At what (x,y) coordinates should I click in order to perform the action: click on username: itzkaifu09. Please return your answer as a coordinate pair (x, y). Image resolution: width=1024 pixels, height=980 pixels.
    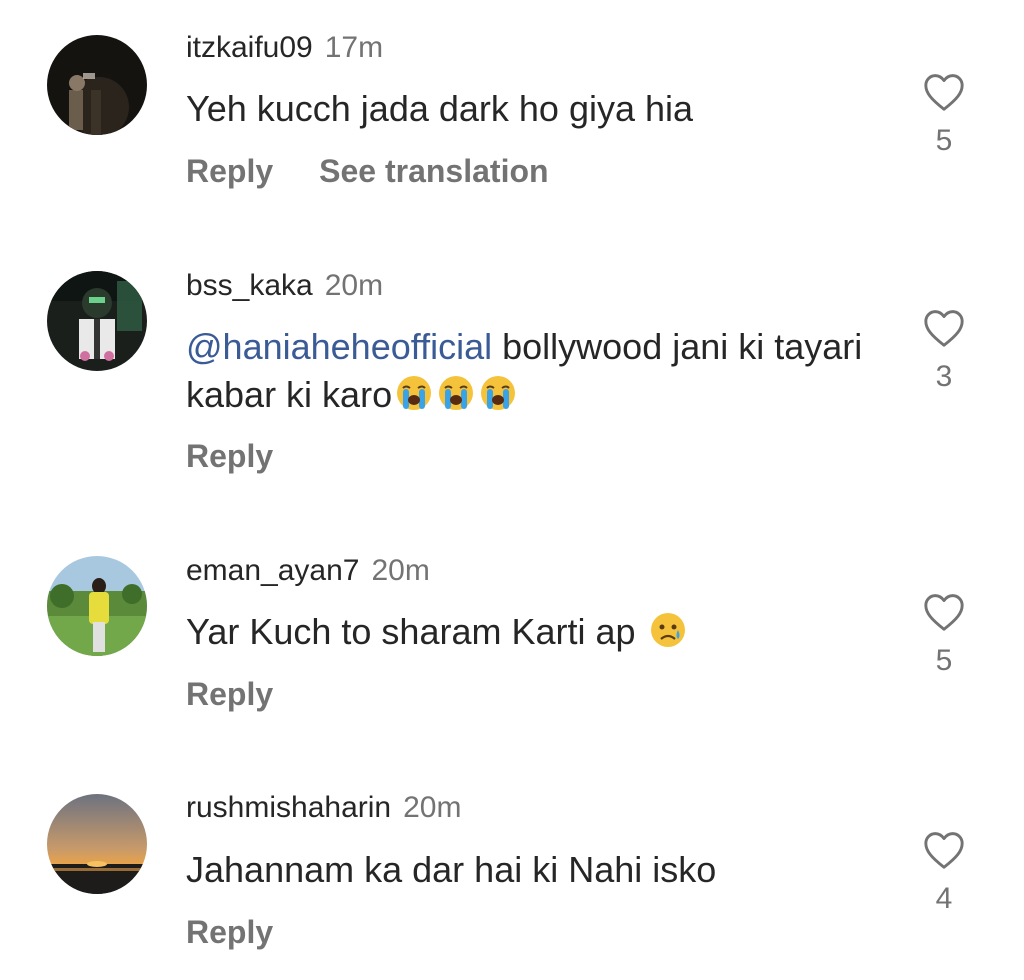
    Looking at the image, I should click on (249, 47).